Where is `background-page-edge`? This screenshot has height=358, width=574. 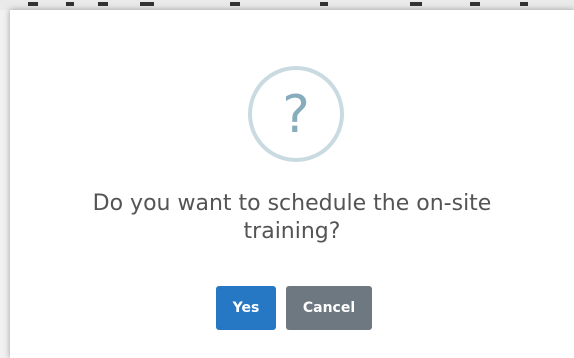 background-page-edge is located at coordinates (5, 184).